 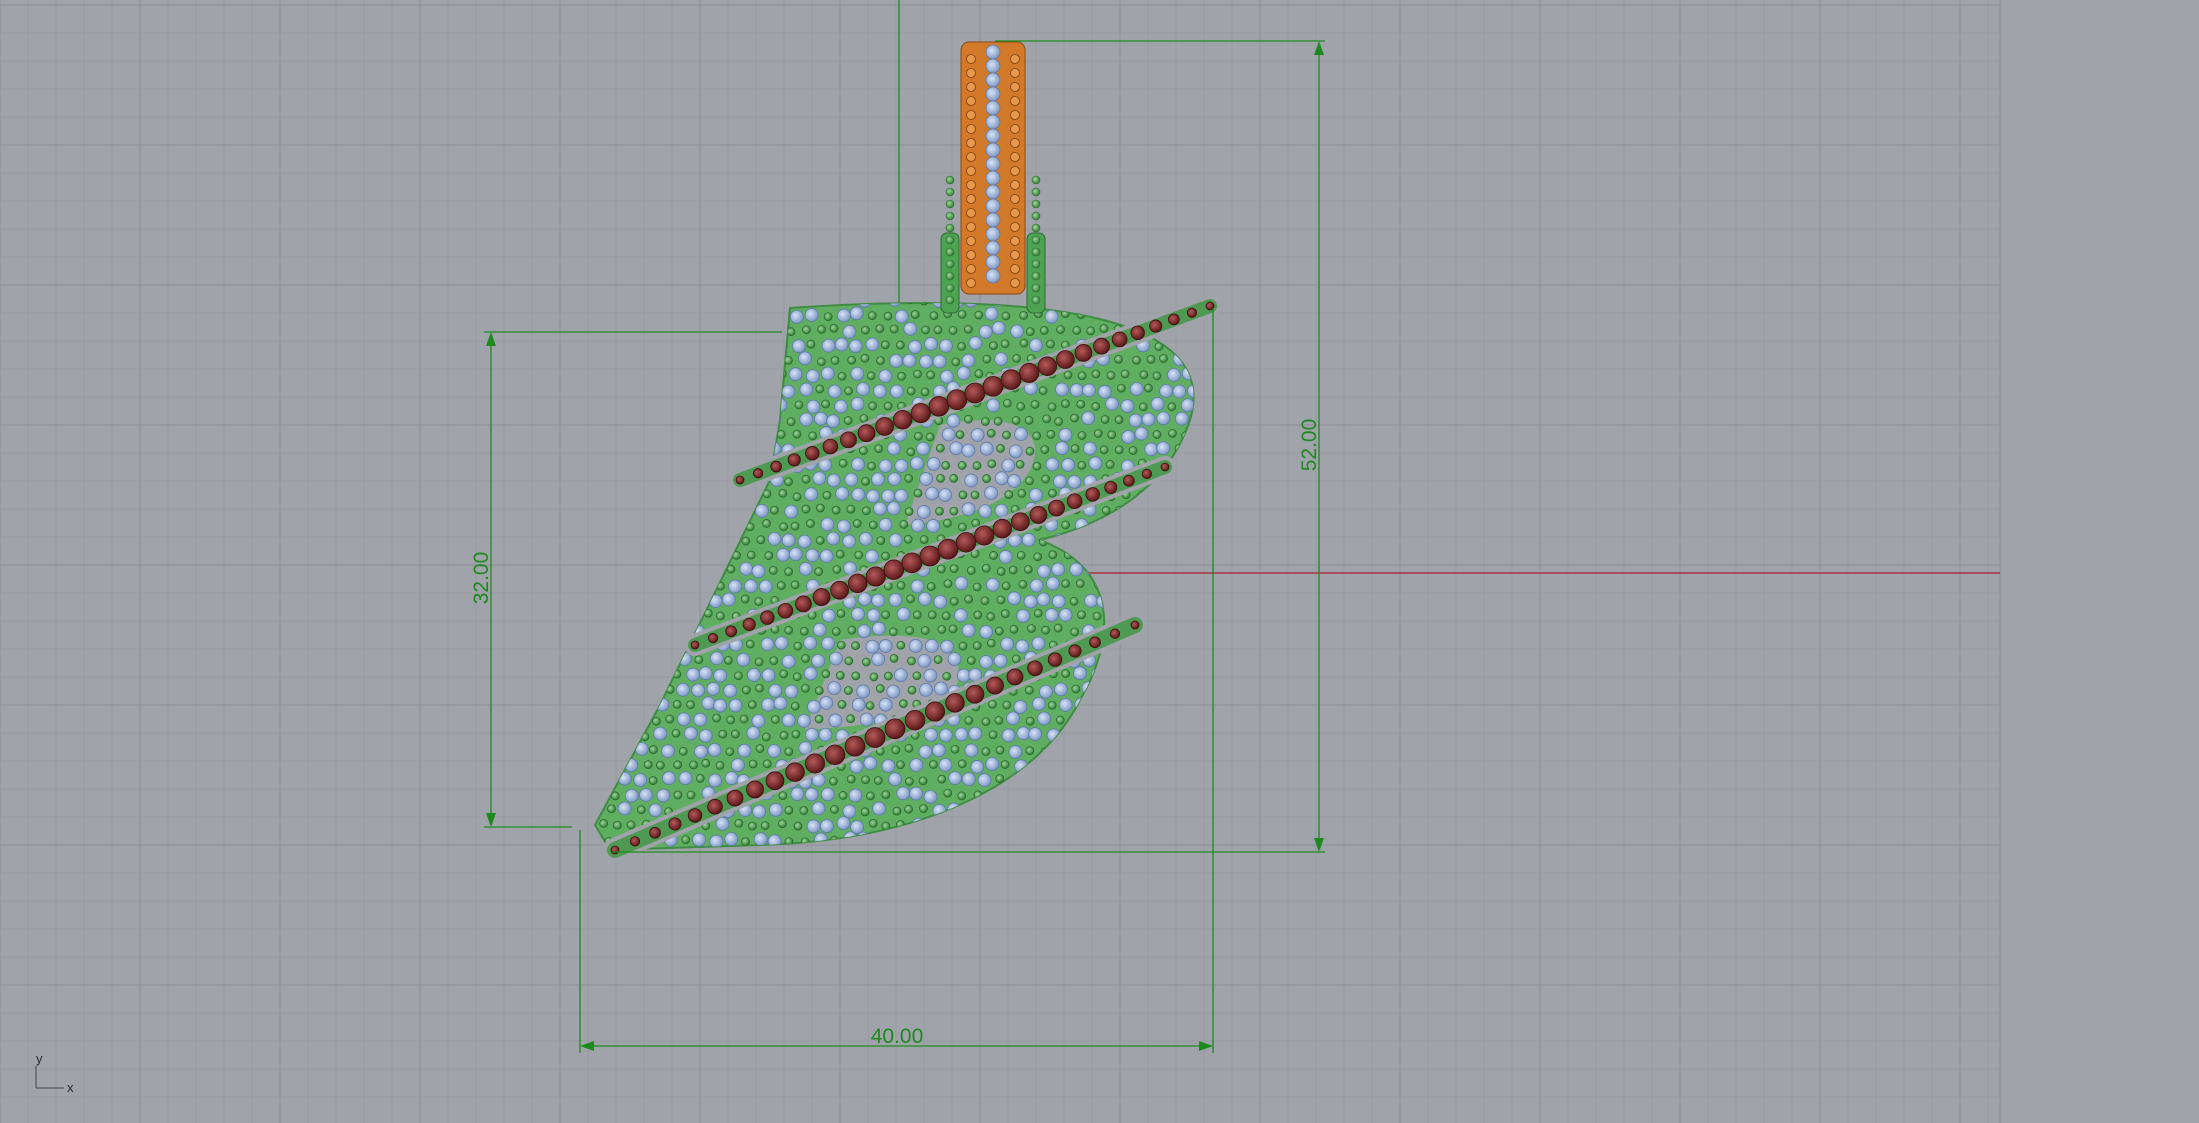 What do you see at coordinates (39, 1058) in the screenshot?
I see `axis-label-y: y` at bounding box center [39, 1058].